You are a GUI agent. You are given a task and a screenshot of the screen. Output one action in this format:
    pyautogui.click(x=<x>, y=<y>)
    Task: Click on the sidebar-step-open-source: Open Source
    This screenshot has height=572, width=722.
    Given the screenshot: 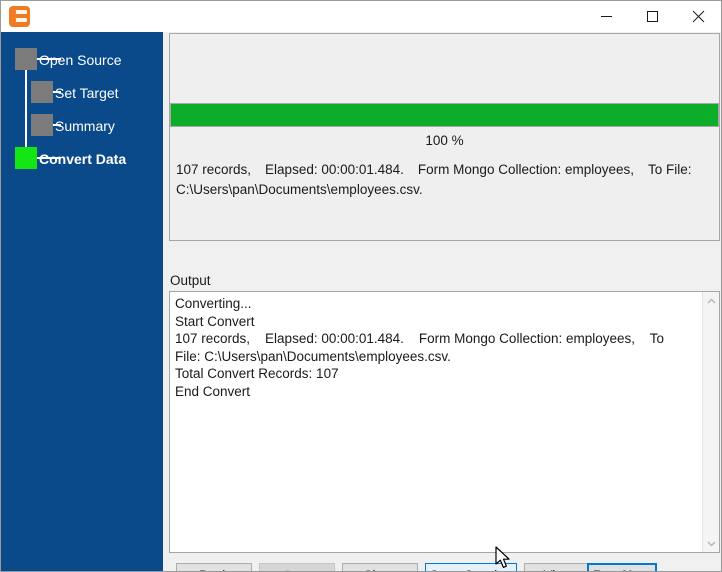 What is the action you would take?
    pyautogui.click(x=82, y=60)
    